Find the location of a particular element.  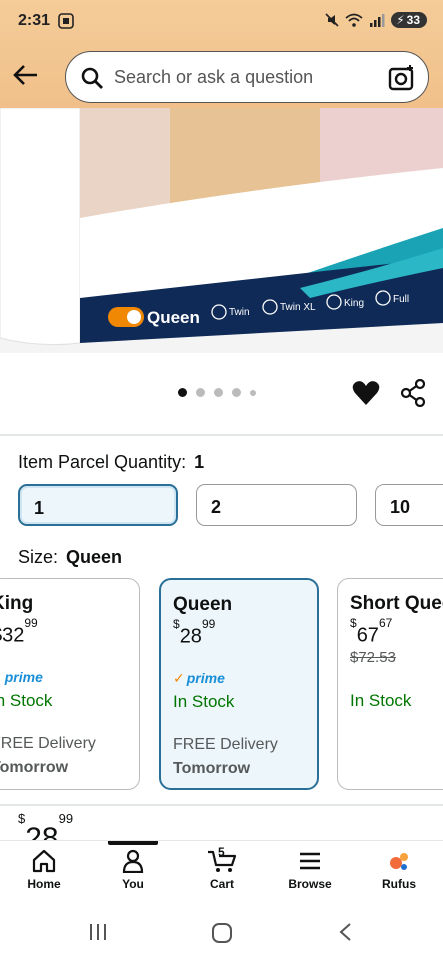

size-card-name: King is located at coordinates (17, 603).